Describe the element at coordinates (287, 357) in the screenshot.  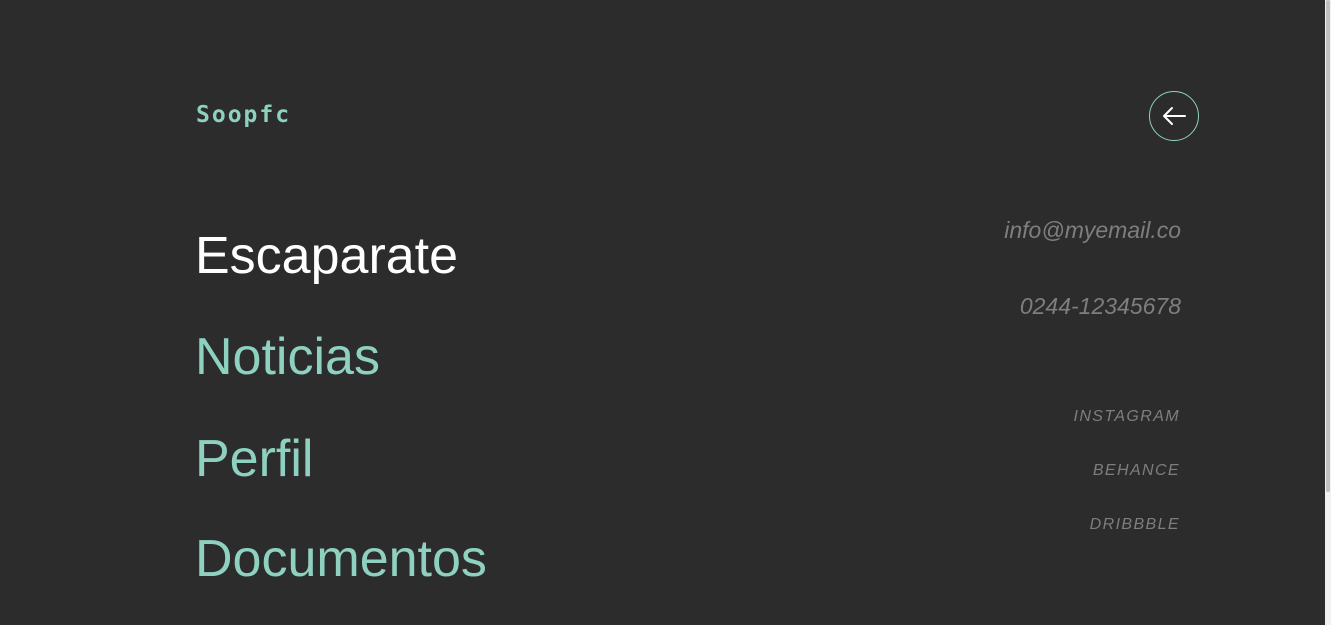
I see `nav-item-noticias: Noticias` at that location.